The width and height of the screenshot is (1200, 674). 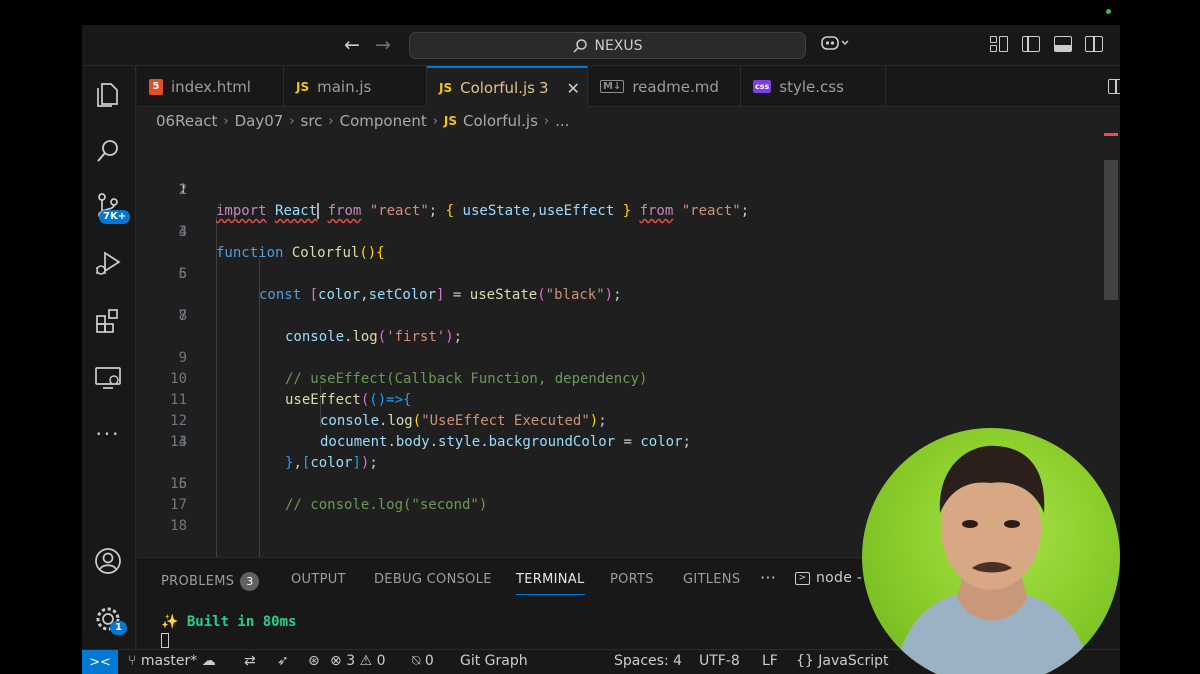 I want to click on git-compare-icon: ⇄, so click(x=250, y=661).